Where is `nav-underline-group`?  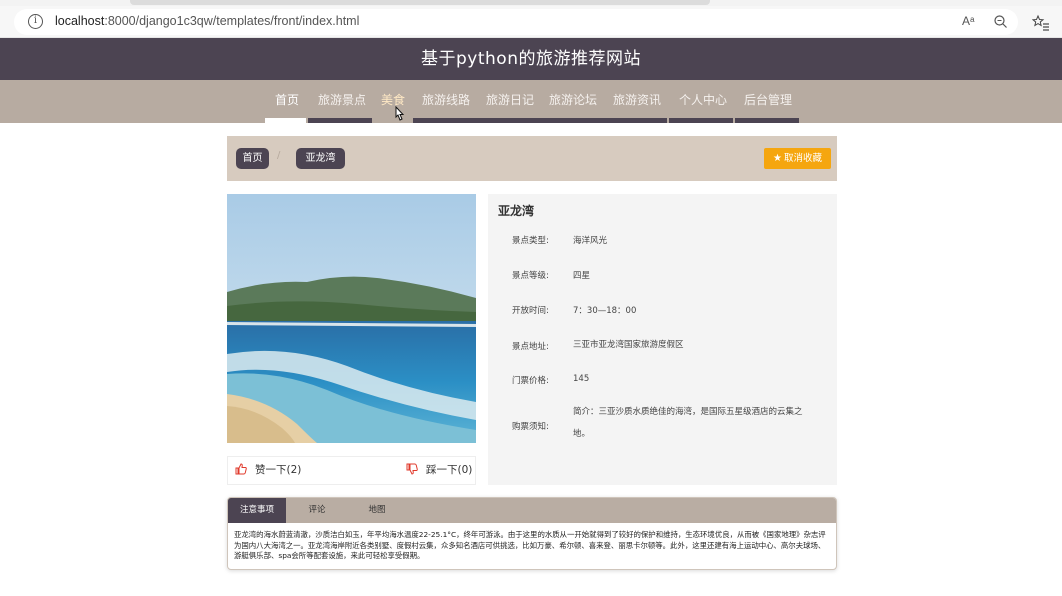 nav-underline-group is located at coordinates (540, 120).